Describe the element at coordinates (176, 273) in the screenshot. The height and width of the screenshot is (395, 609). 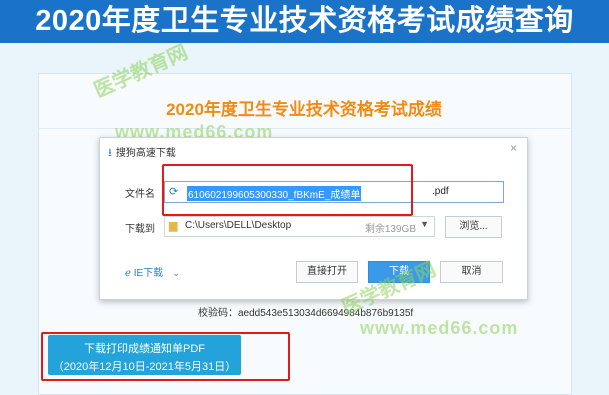
I see `chevron-down-icon: ⌄` at that location.